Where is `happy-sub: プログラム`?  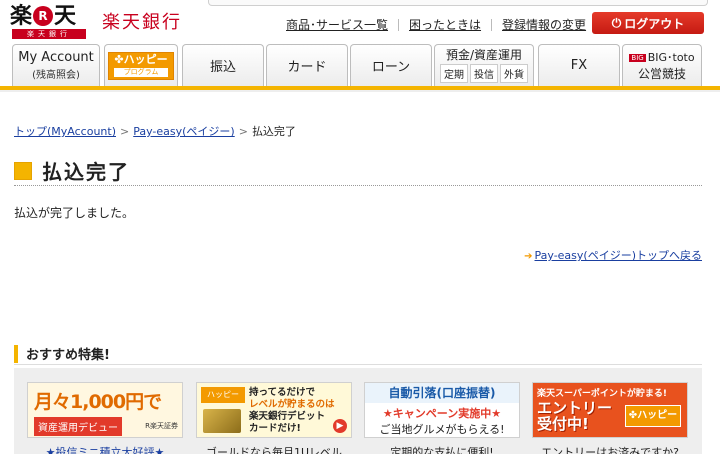
happy-sub: プログラム is located at coordinates (141, 72).